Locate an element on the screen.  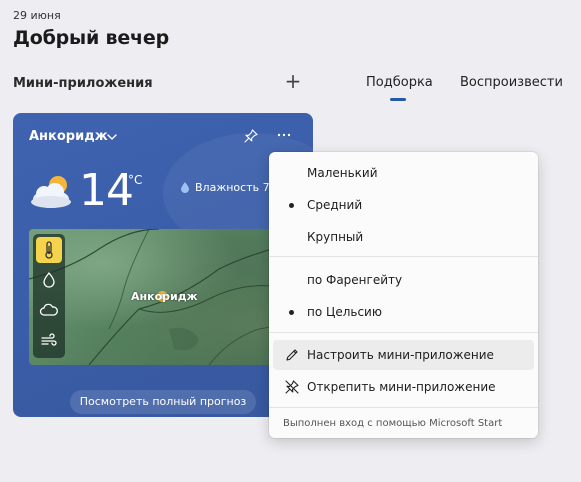
map-city-label: Анкоридж is located at coordinates (164, 296).